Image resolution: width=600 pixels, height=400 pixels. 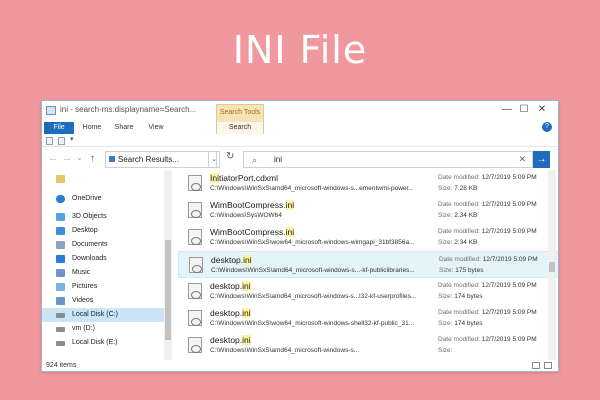 What do you see at coordinates (300, 365) in the screenshot?
I see `status-bar: 924 items` at bounding box center [300, 365].